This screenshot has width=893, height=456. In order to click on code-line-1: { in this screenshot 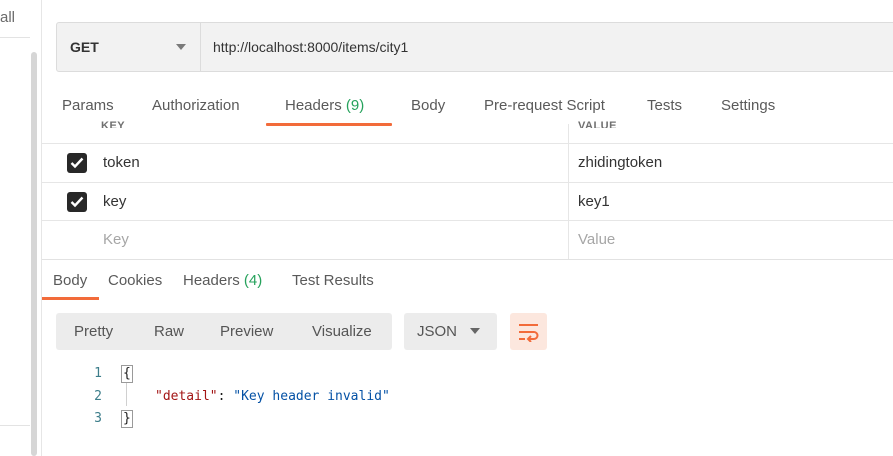, I will do `click(127, 374)`.